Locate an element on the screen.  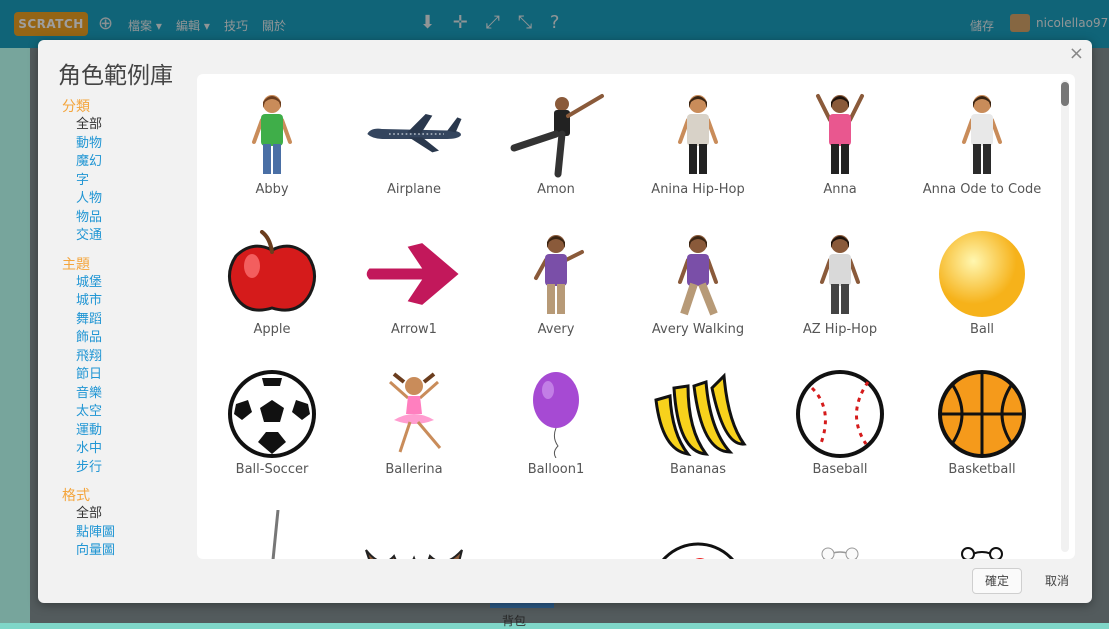
ok-button: 確定 is located at coordinates (997, 581).